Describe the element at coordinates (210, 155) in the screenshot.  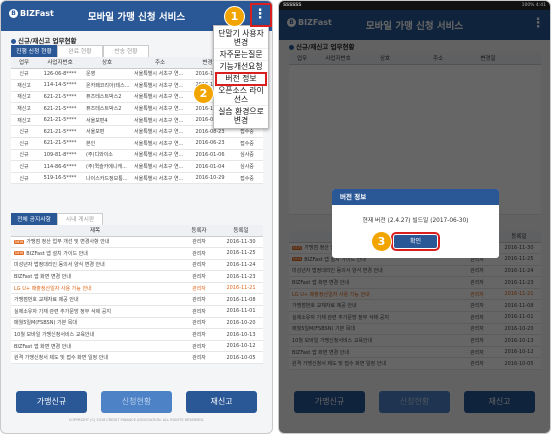
I see `table-cell: 2016-01-06` at that location.